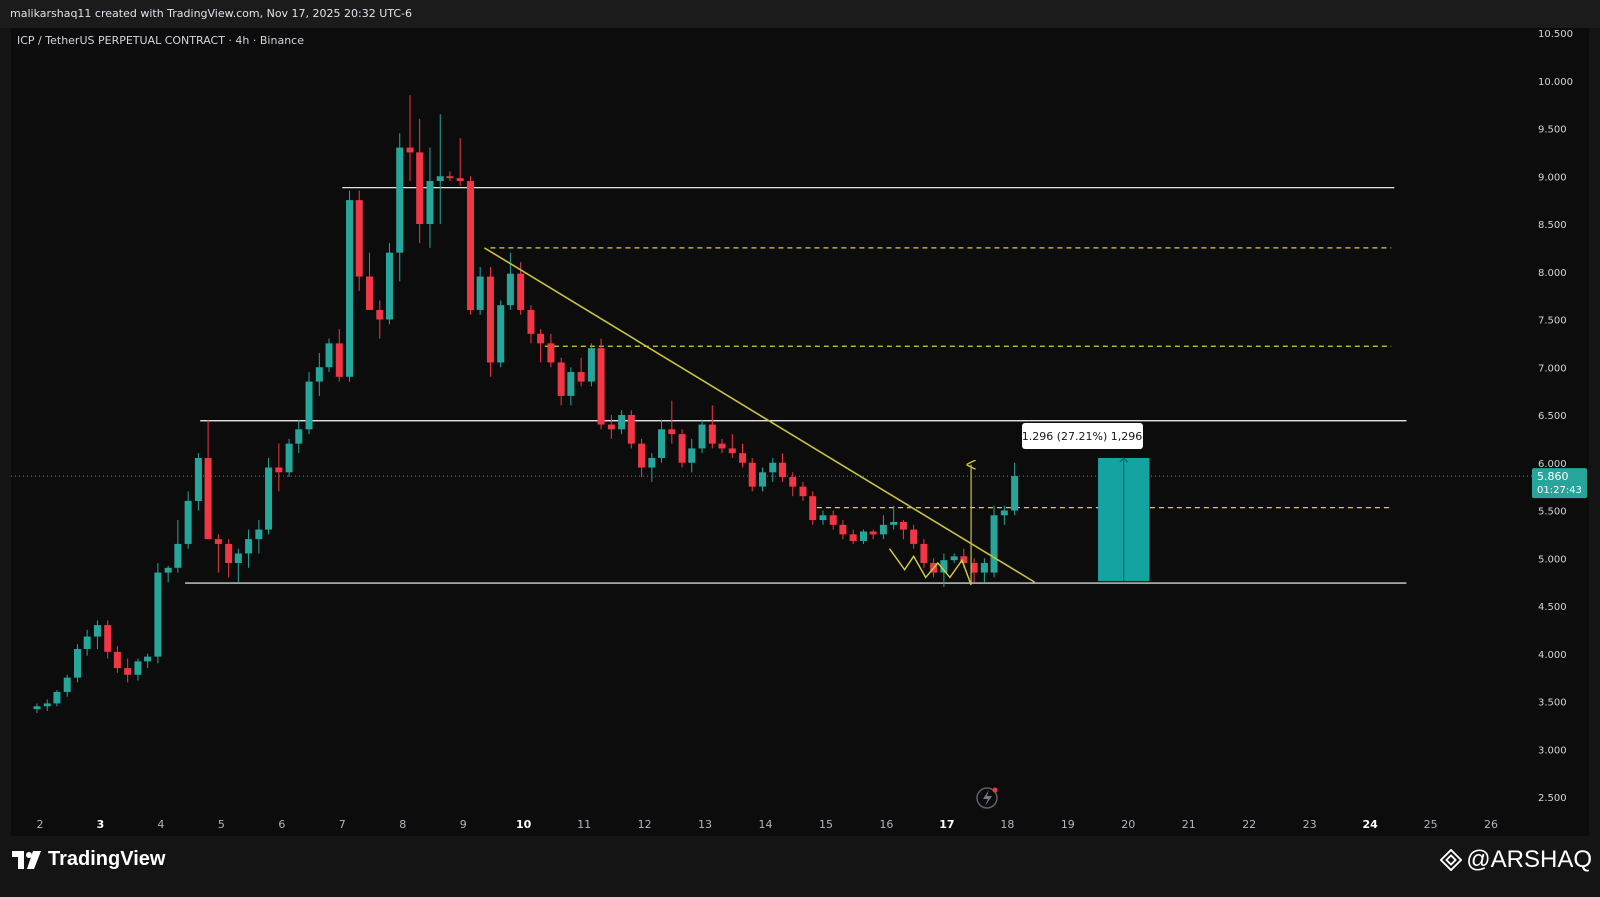  What do you see at coordinates (88, 859) in the screenshot?
I see `tradingview-brand: TradingView` at bounding box center [88, 859].